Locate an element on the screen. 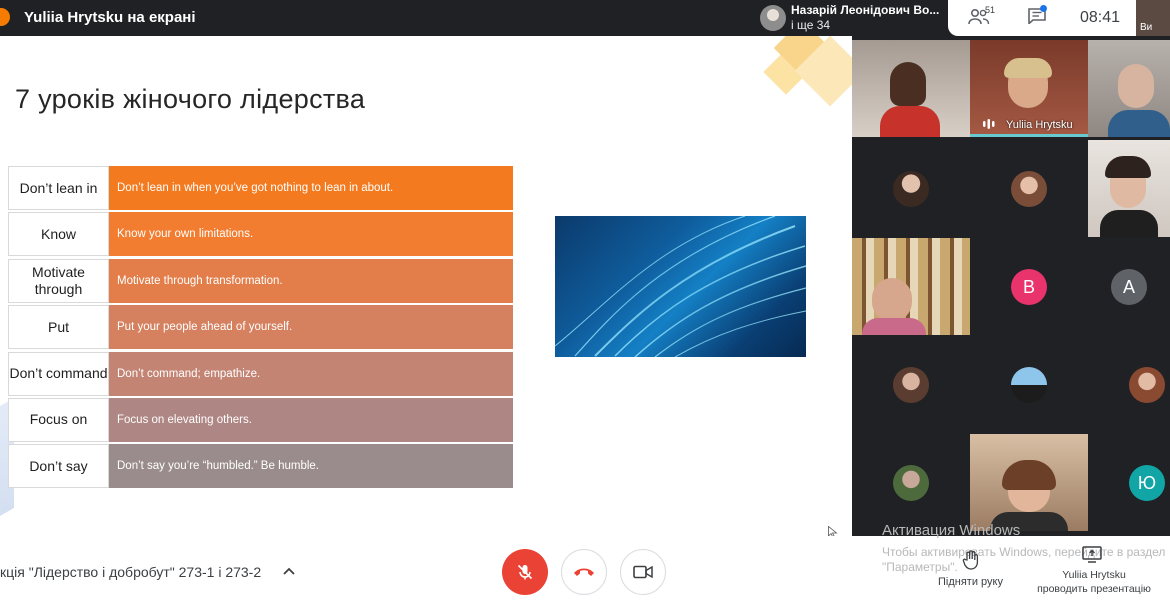 The width and height of the screenshot is (1170, 600). mic-toggle-button is located at coordinates (525, 572).